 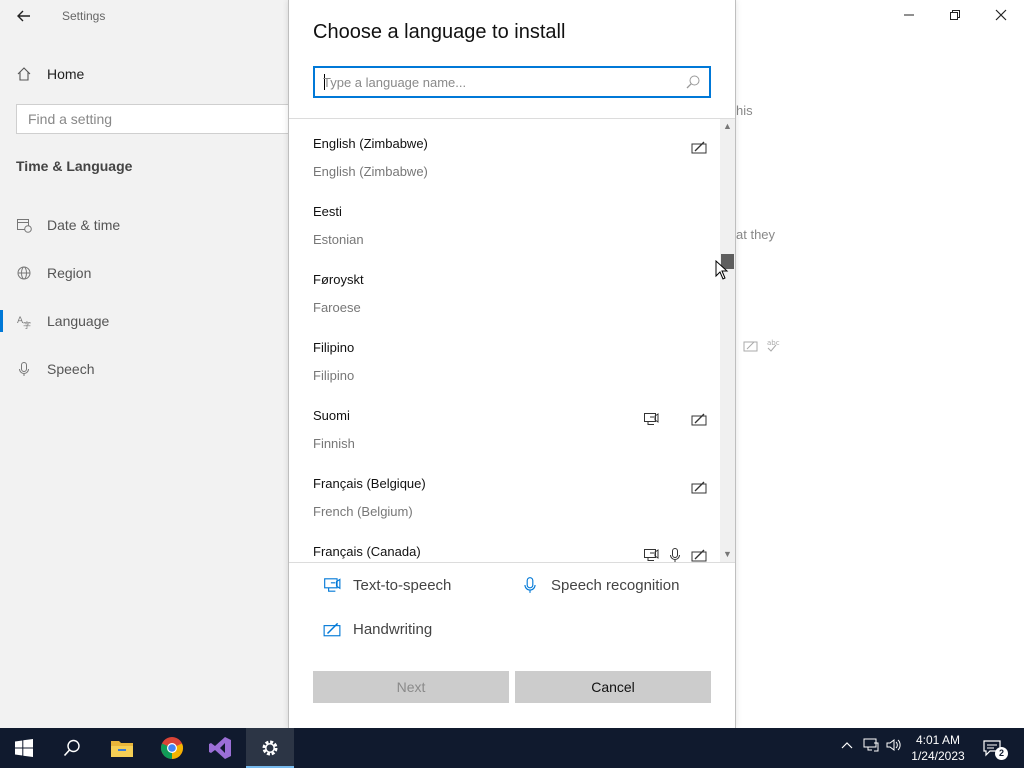 I want to click on language-icon: A字, so click(x=24, y=322).